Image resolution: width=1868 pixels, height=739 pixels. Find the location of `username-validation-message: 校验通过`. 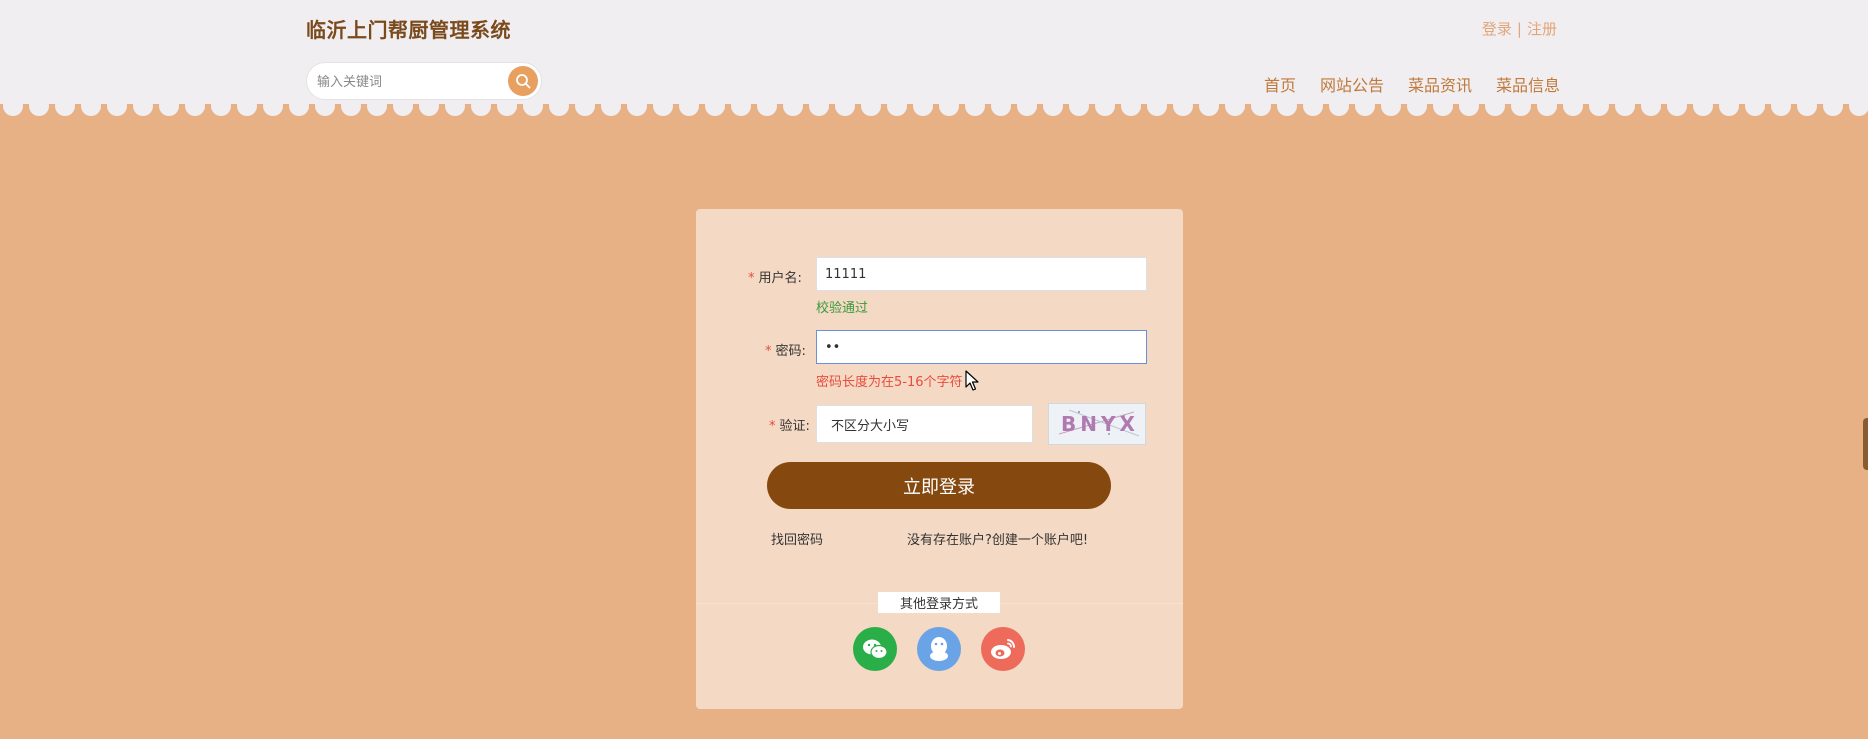

username-validation-message: 校验通过 is located at coordinates (842, 308).